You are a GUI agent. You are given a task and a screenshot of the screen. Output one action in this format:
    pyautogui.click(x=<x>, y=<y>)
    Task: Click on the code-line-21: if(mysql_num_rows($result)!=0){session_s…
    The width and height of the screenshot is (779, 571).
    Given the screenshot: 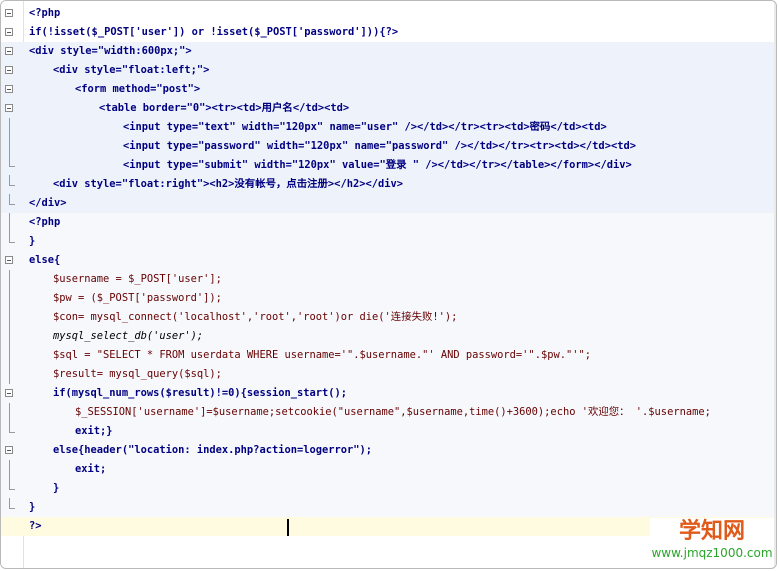 What is the action you would take?
    pyautogui.click(x=388, y=393)
    